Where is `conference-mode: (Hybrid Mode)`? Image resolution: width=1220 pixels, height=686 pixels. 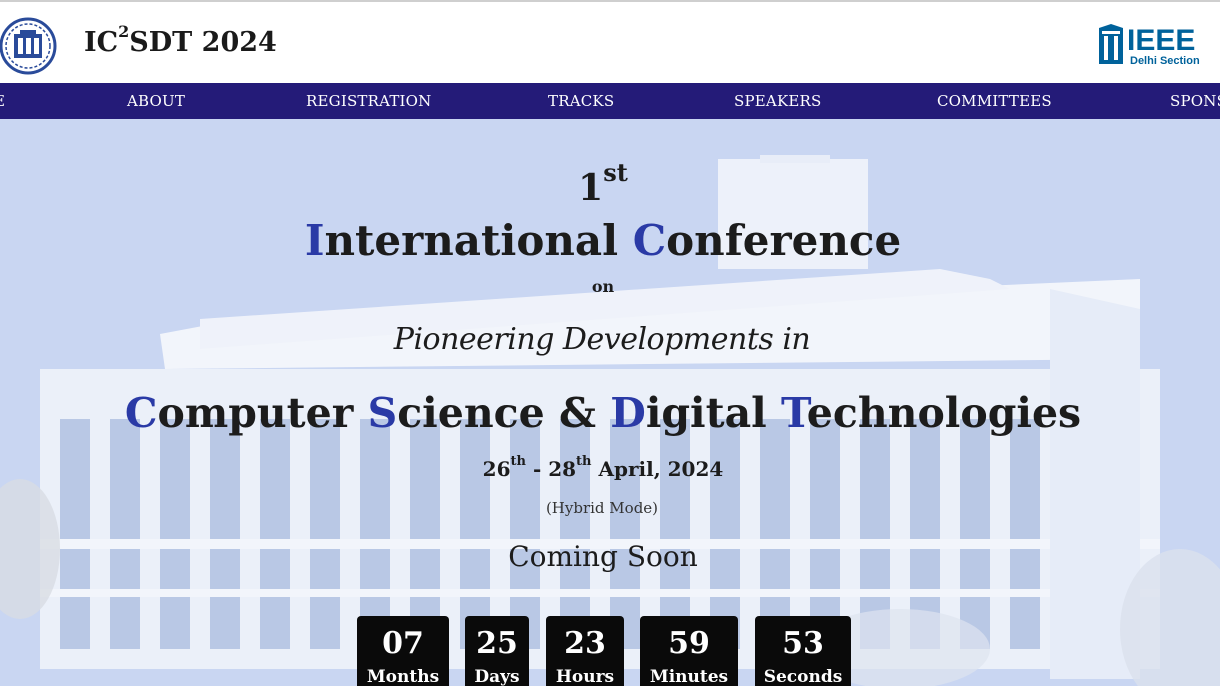
conference-mode: (Hybrid Mode) is located at coordinates (602, 508).